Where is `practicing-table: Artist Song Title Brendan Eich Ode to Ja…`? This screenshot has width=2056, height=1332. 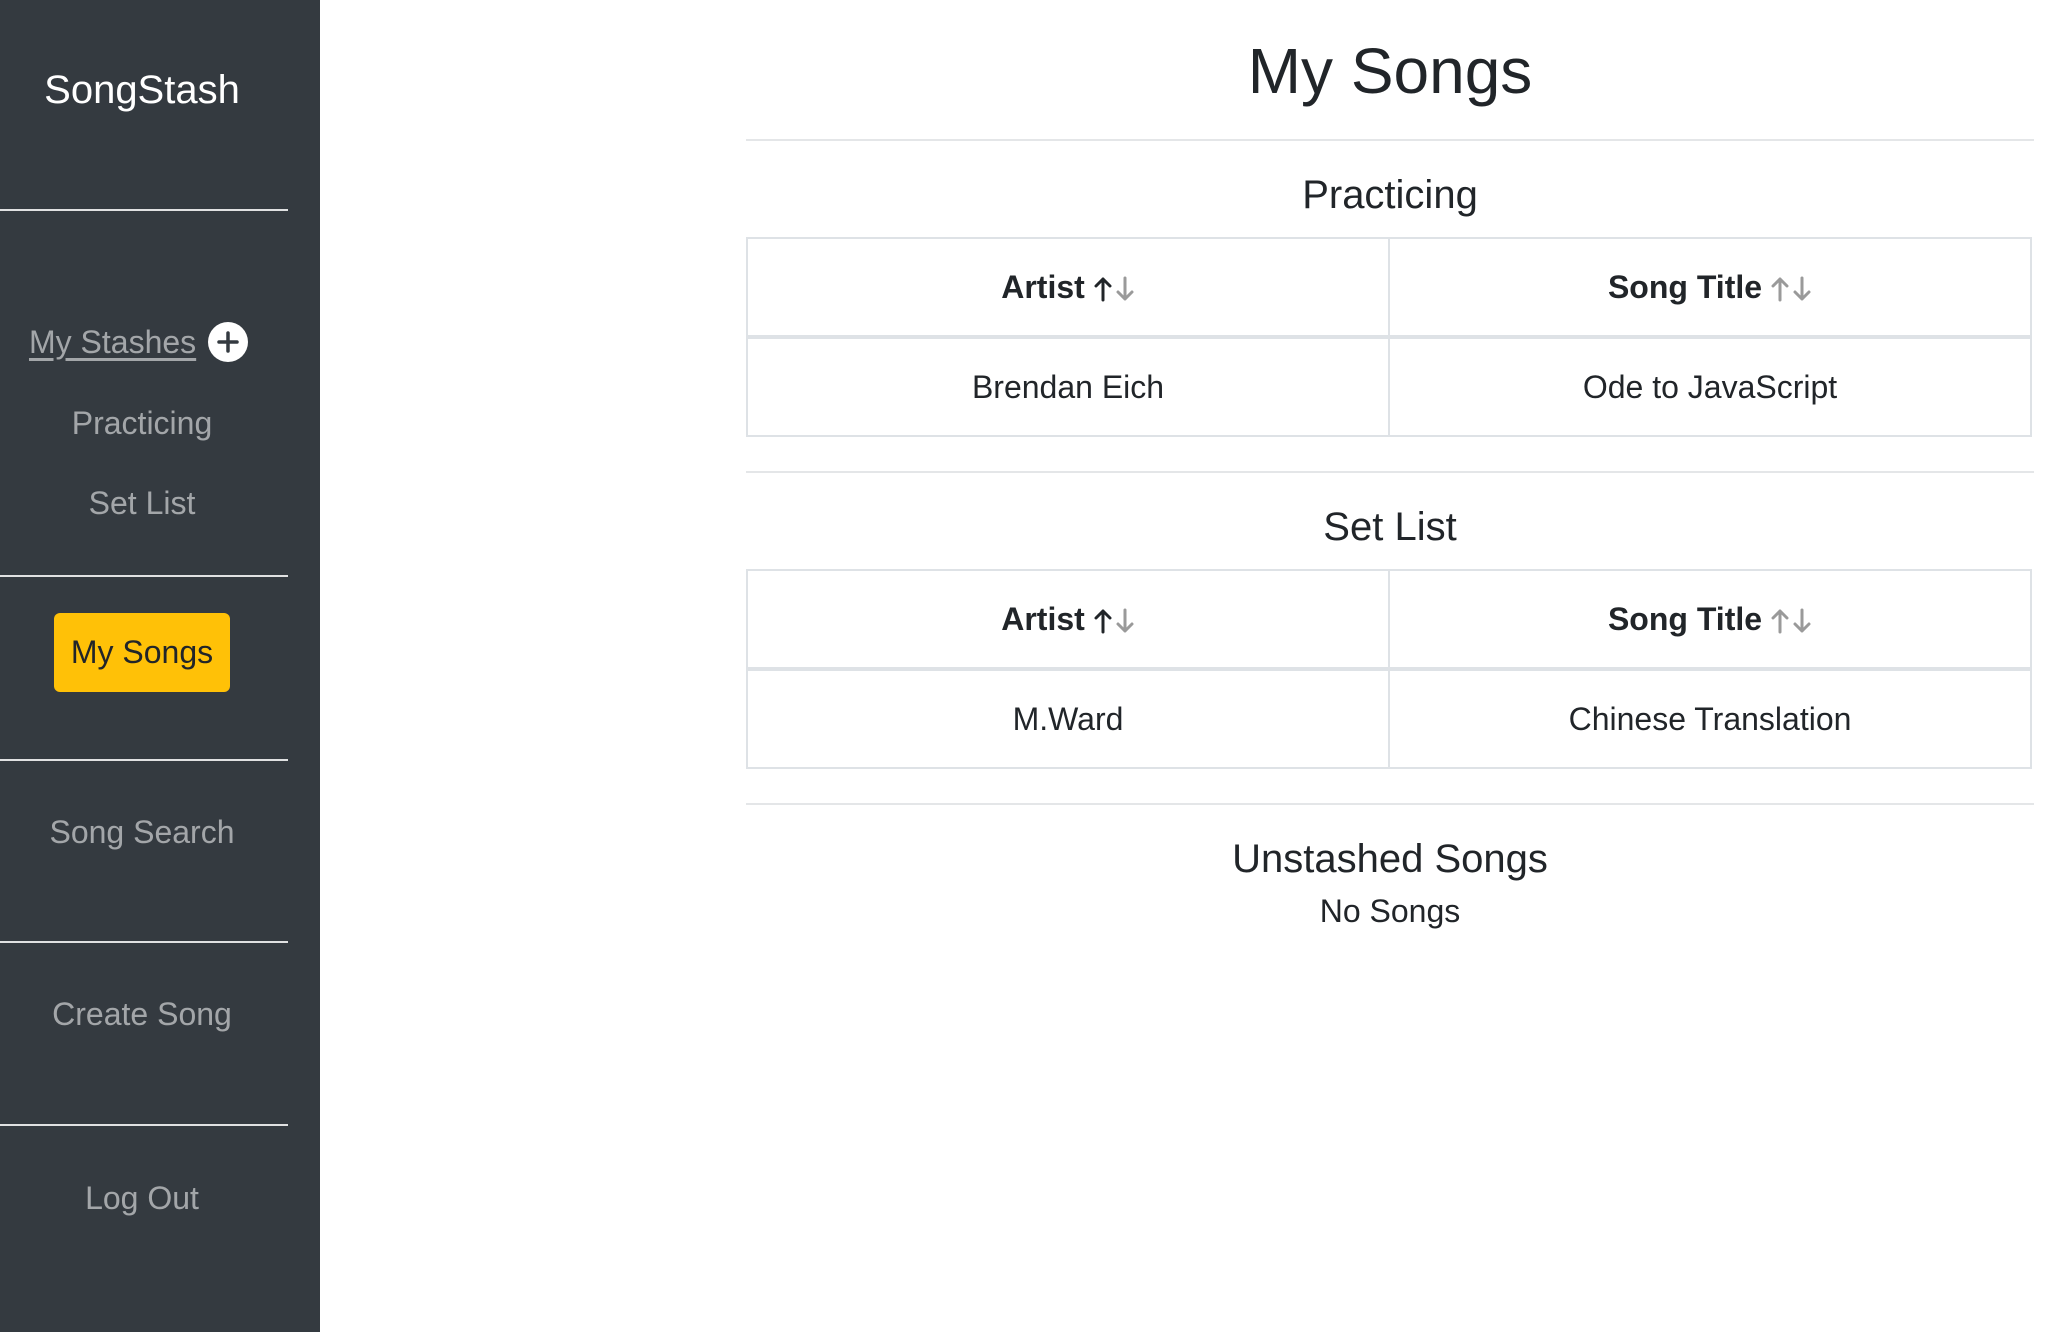
practicing-table: Artist Song Title Brendan Eich Ode to Ja… is located at coordinates (1389, 337).